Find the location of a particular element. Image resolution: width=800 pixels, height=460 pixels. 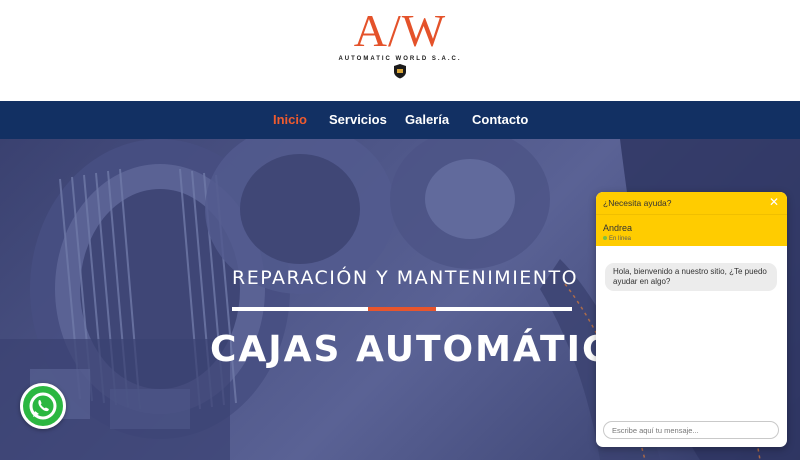

online-dot-icon is located at coordinates (605, 238).